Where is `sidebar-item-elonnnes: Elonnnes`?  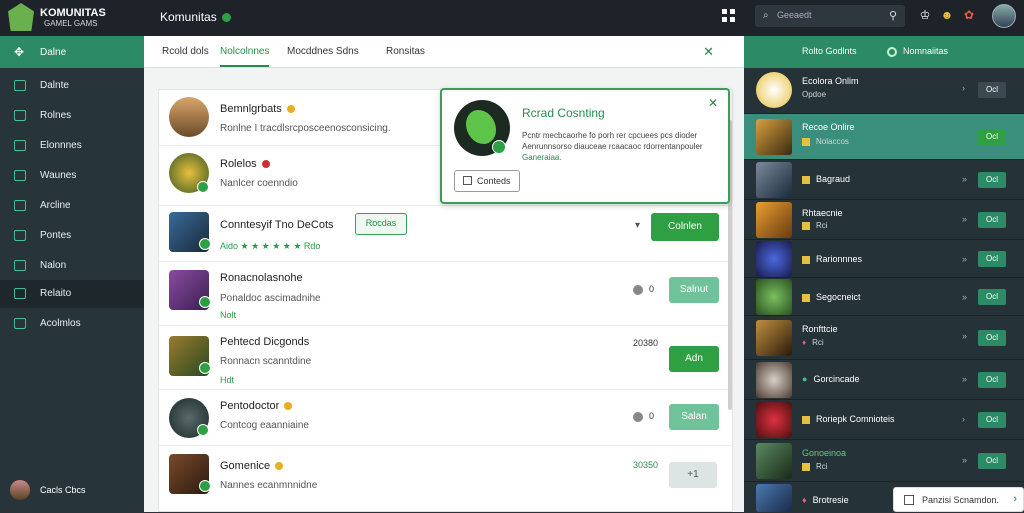 sidebar-item-elonnnes: Elonnnes is located at coordinates (72, 146).